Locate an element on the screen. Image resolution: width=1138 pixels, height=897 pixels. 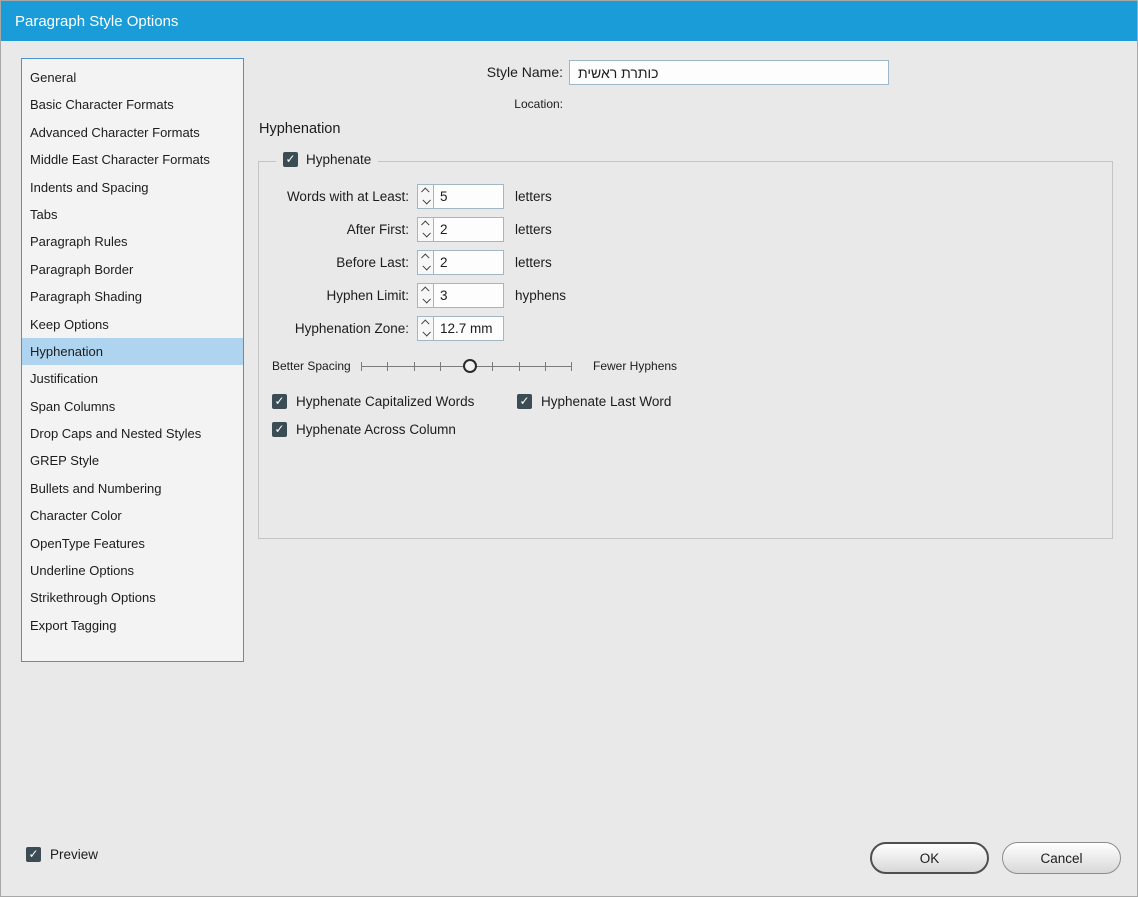
after-first-stepper is located at coordinates (425, 229).